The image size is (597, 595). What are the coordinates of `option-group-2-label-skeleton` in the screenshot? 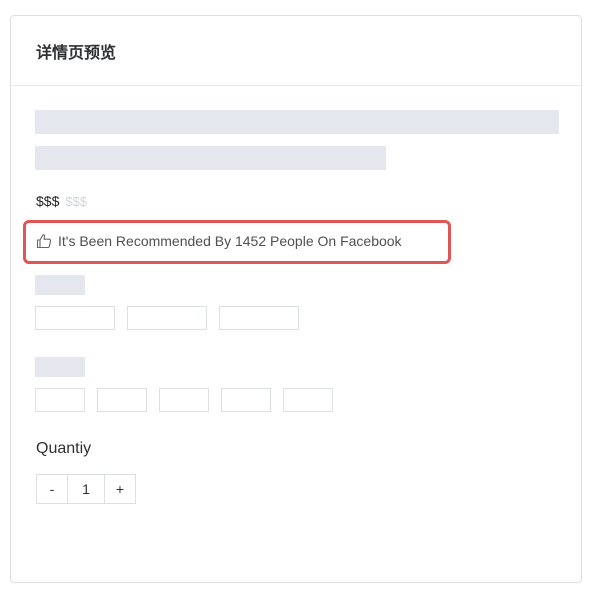 It's located at (60, 367).